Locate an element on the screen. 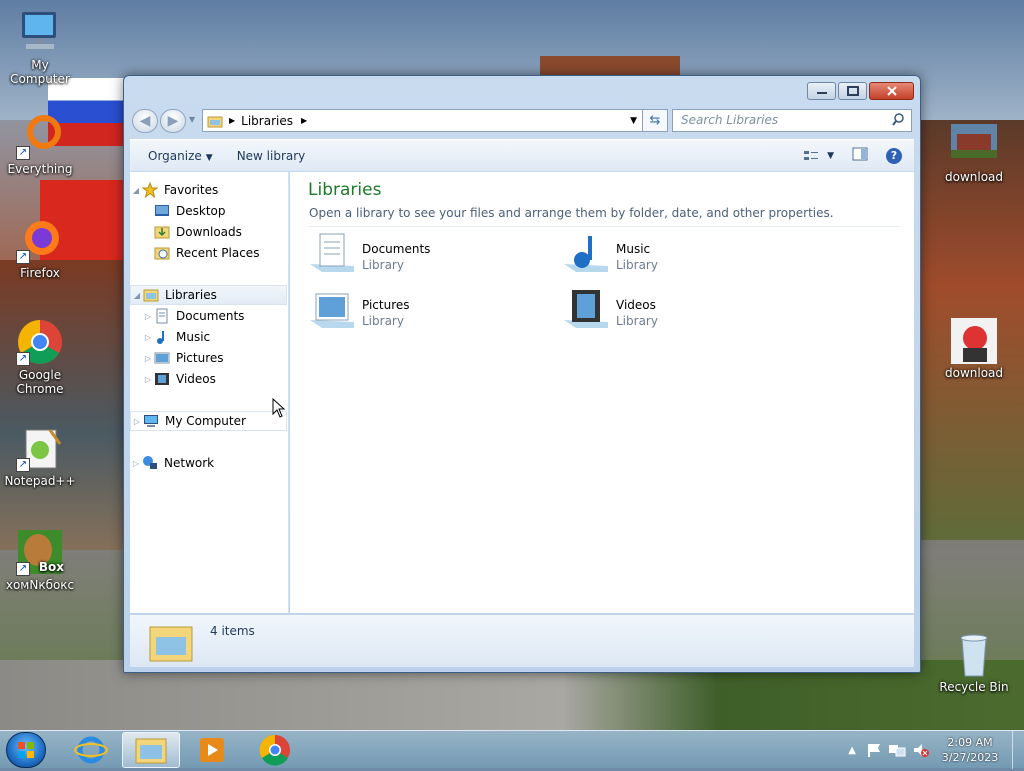 This screenshot has width=1024, height=771. minimize-button is located at coordinates (821, 91).